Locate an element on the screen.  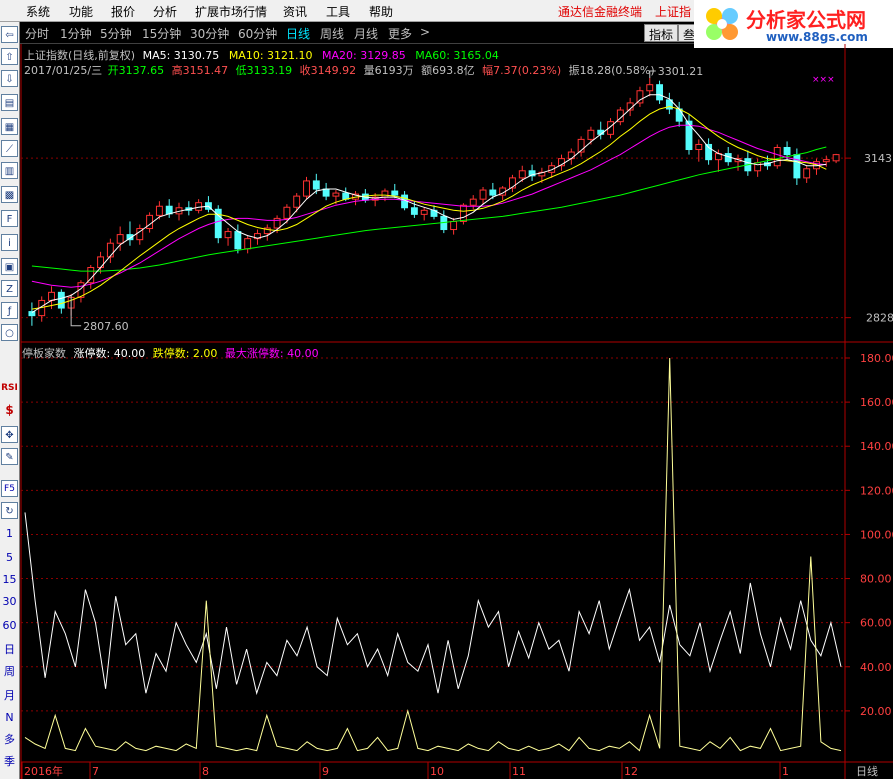
sub-axis-label: 20.00 is located at coordinates (876, 711).